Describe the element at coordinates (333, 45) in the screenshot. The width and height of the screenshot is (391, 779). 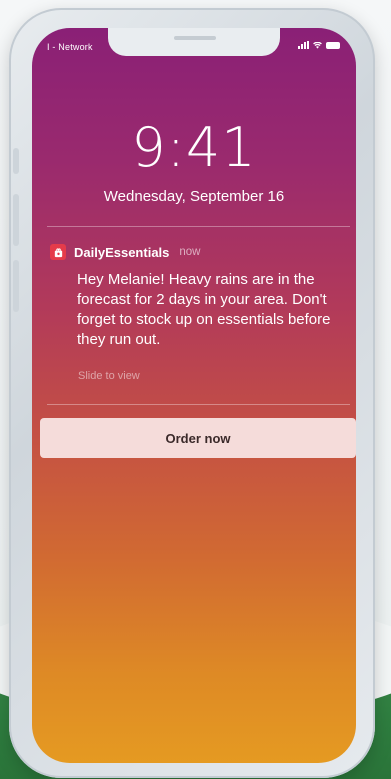
I see `battery-icon` at that location.